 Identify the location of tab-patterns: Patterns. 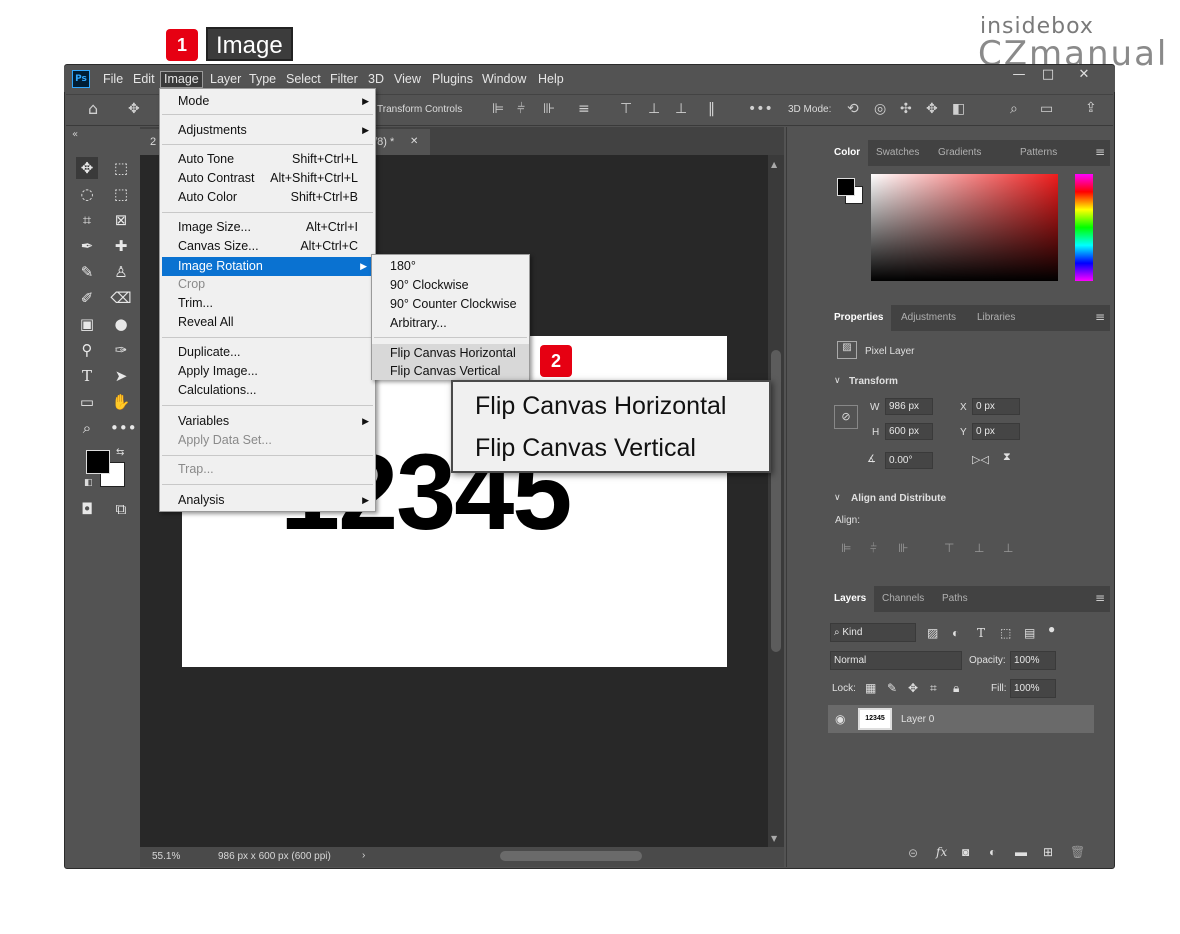
(1038, 153).